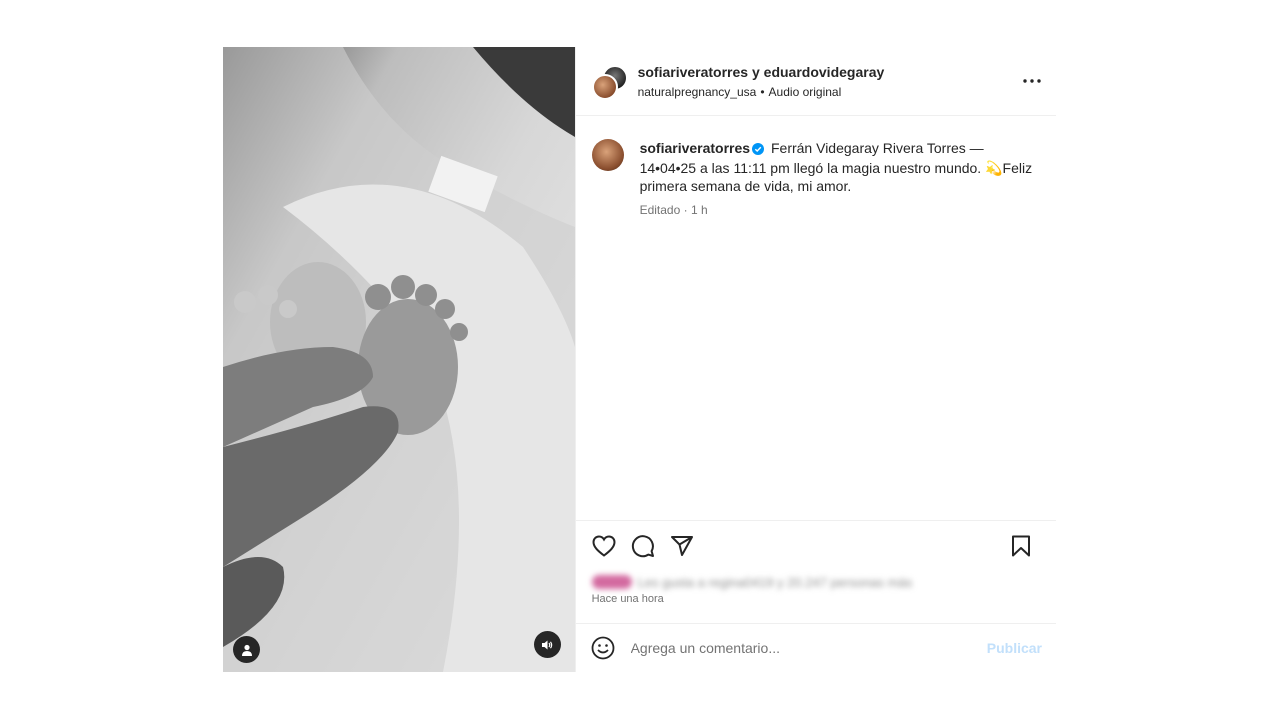 This screenshot has width=1280, height=720. I want to click on audio-toggle-button, so click(547, 644).